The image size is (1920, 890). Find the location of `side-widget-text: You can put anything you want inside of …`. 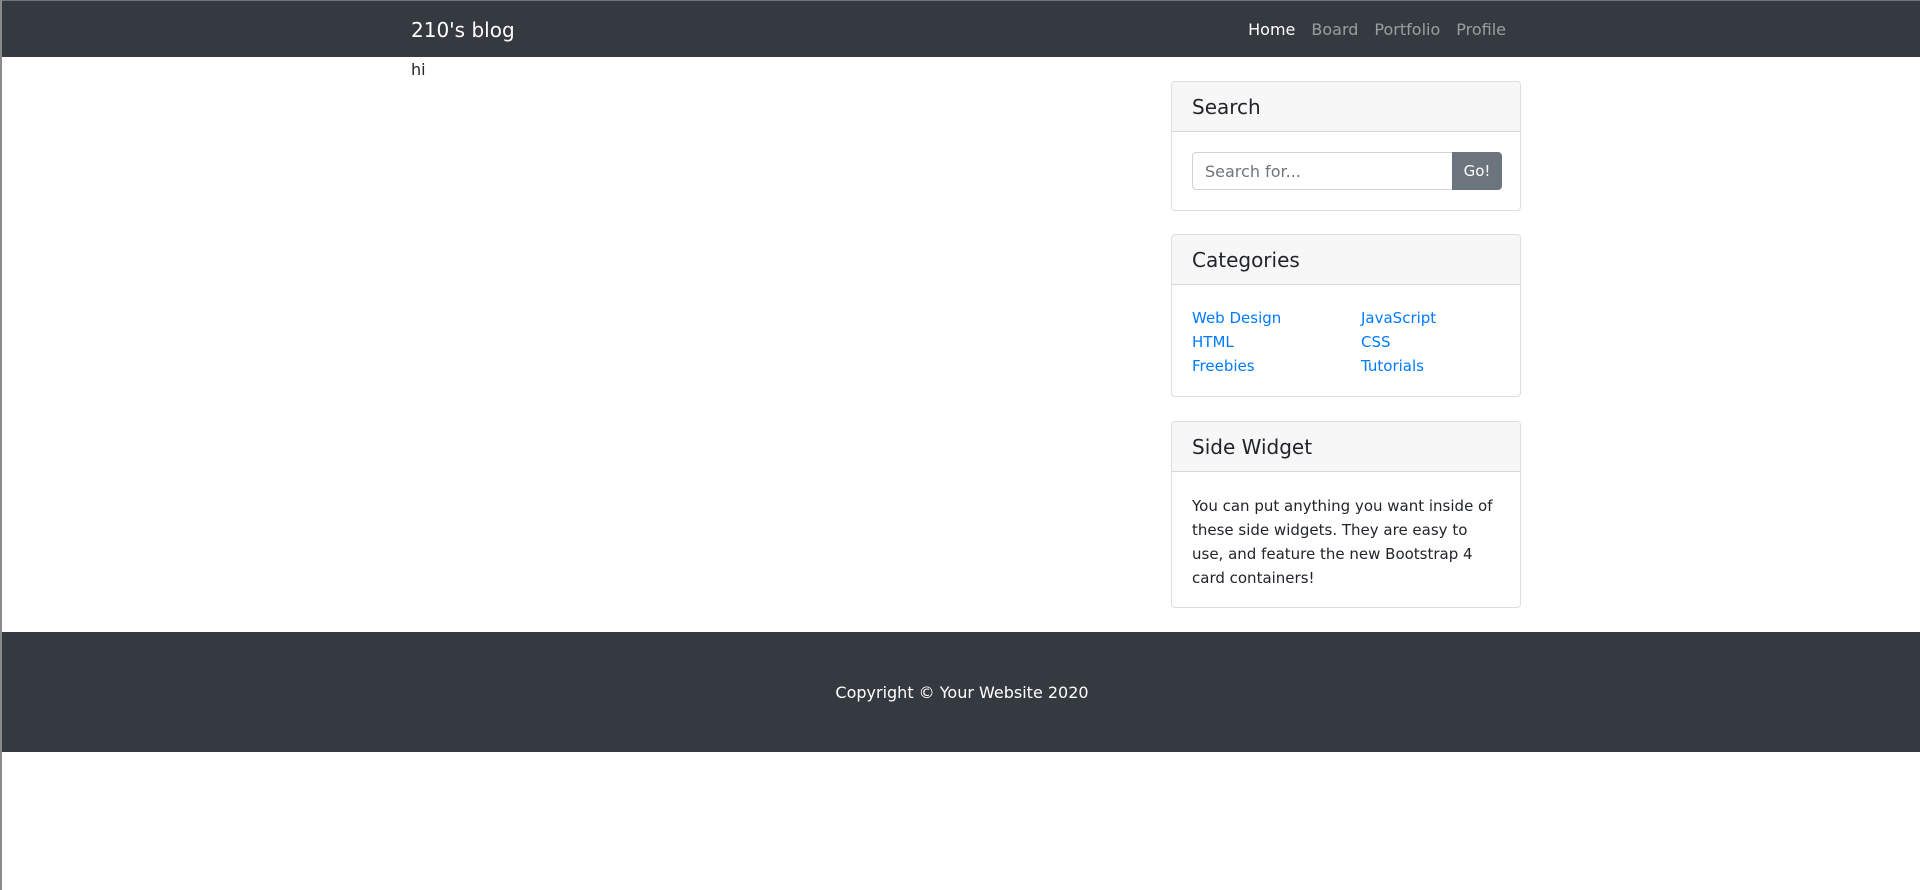

side-widget-text: You can put anything you want inside of … is located at coordinates (1342, 542).